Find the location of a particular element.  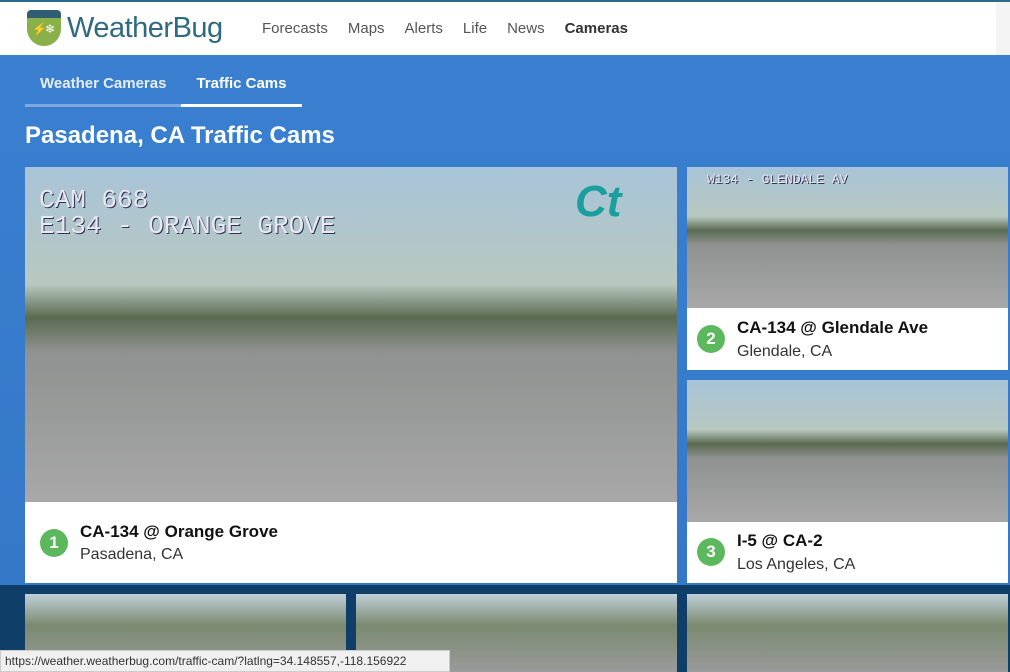

brand-name: WeatherBug is located at coordinates (145, 27).